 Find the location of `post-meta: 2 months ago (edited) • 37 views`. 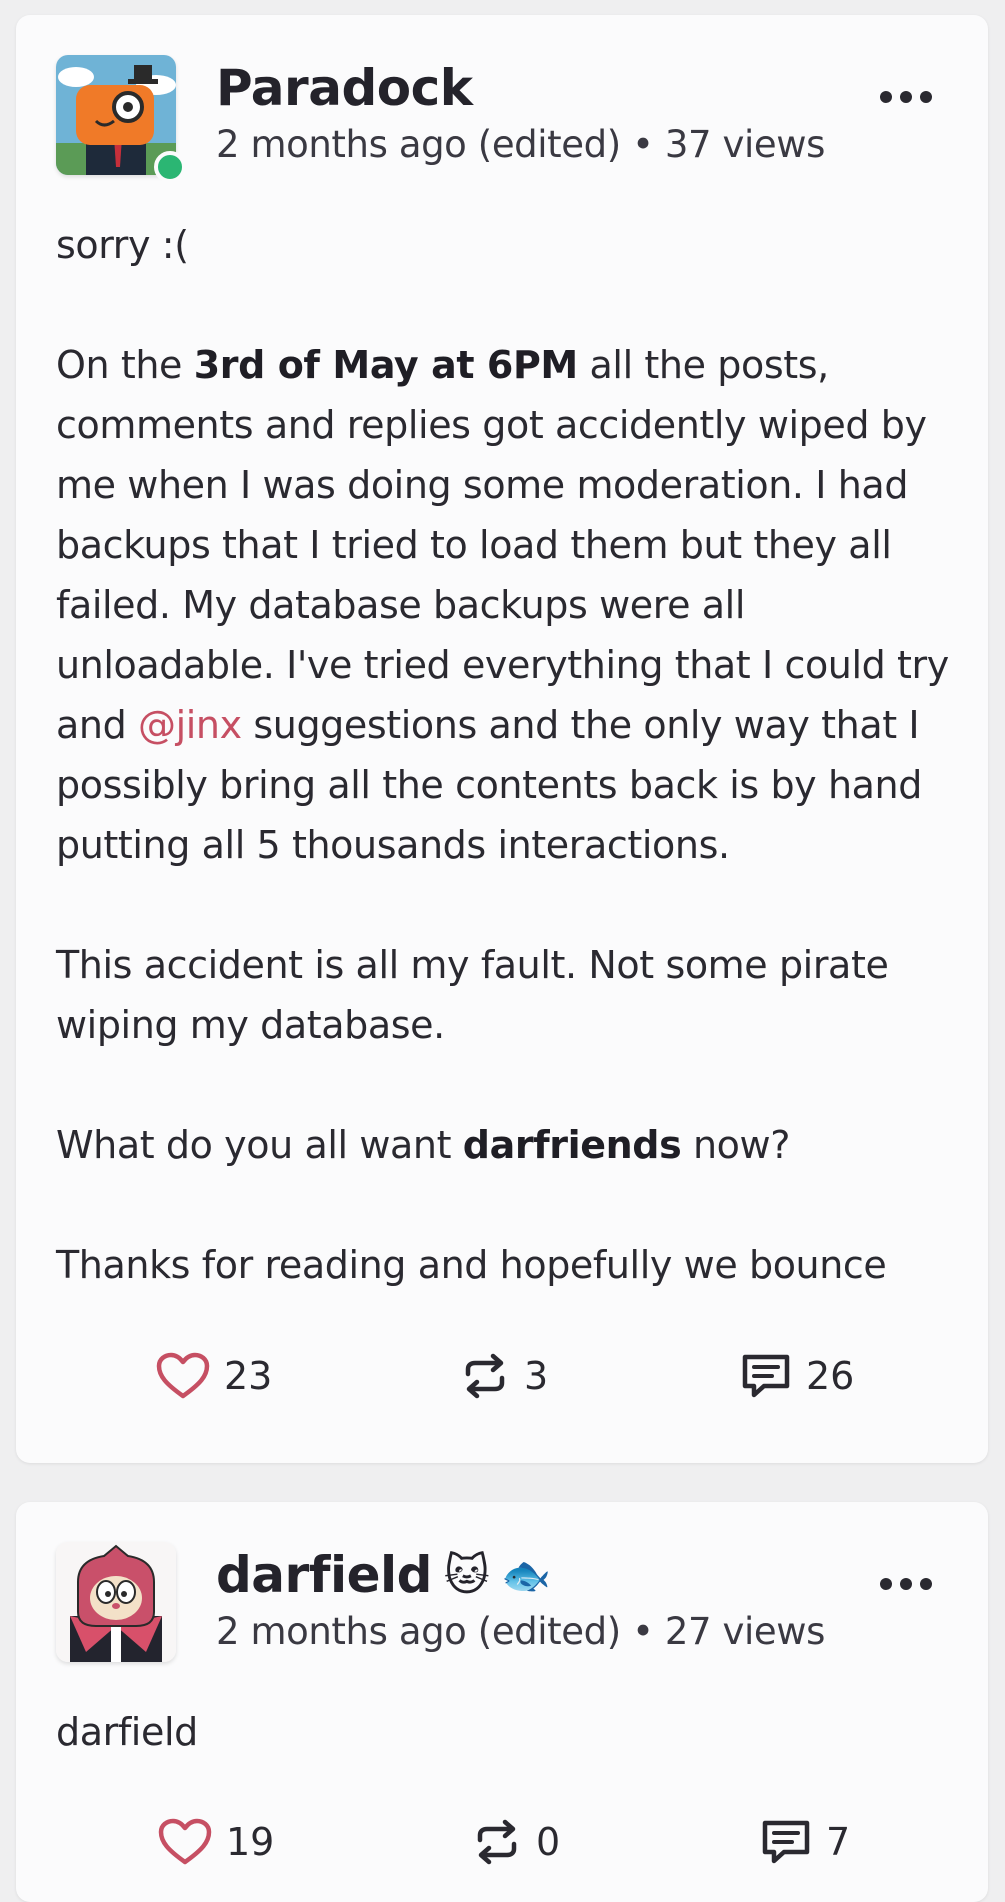

post-meta: 2 months ago (edited) • 37 views is located at coordinates (521, 144).